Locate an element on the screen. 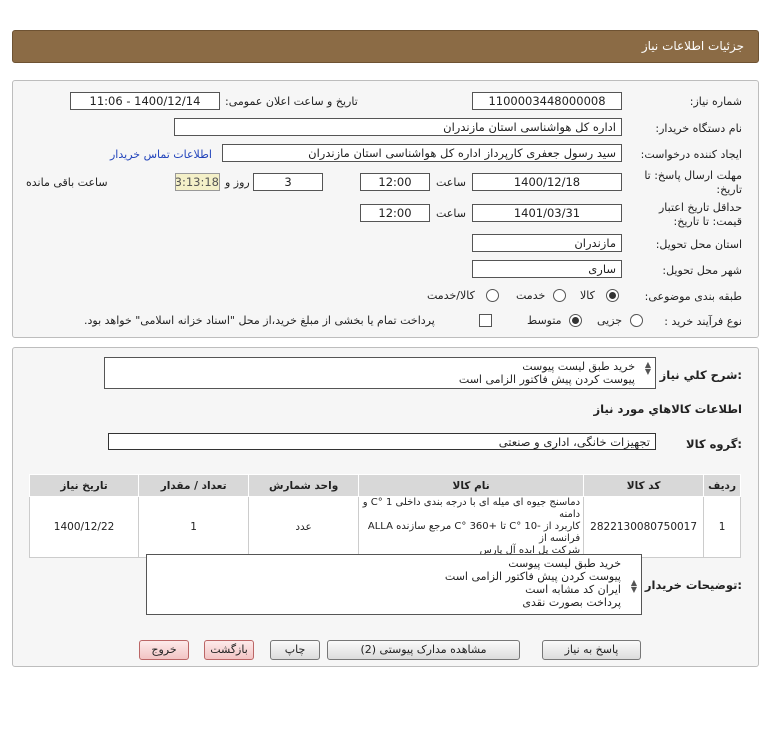  category-goods-radio is located at coordinates (612, 295).